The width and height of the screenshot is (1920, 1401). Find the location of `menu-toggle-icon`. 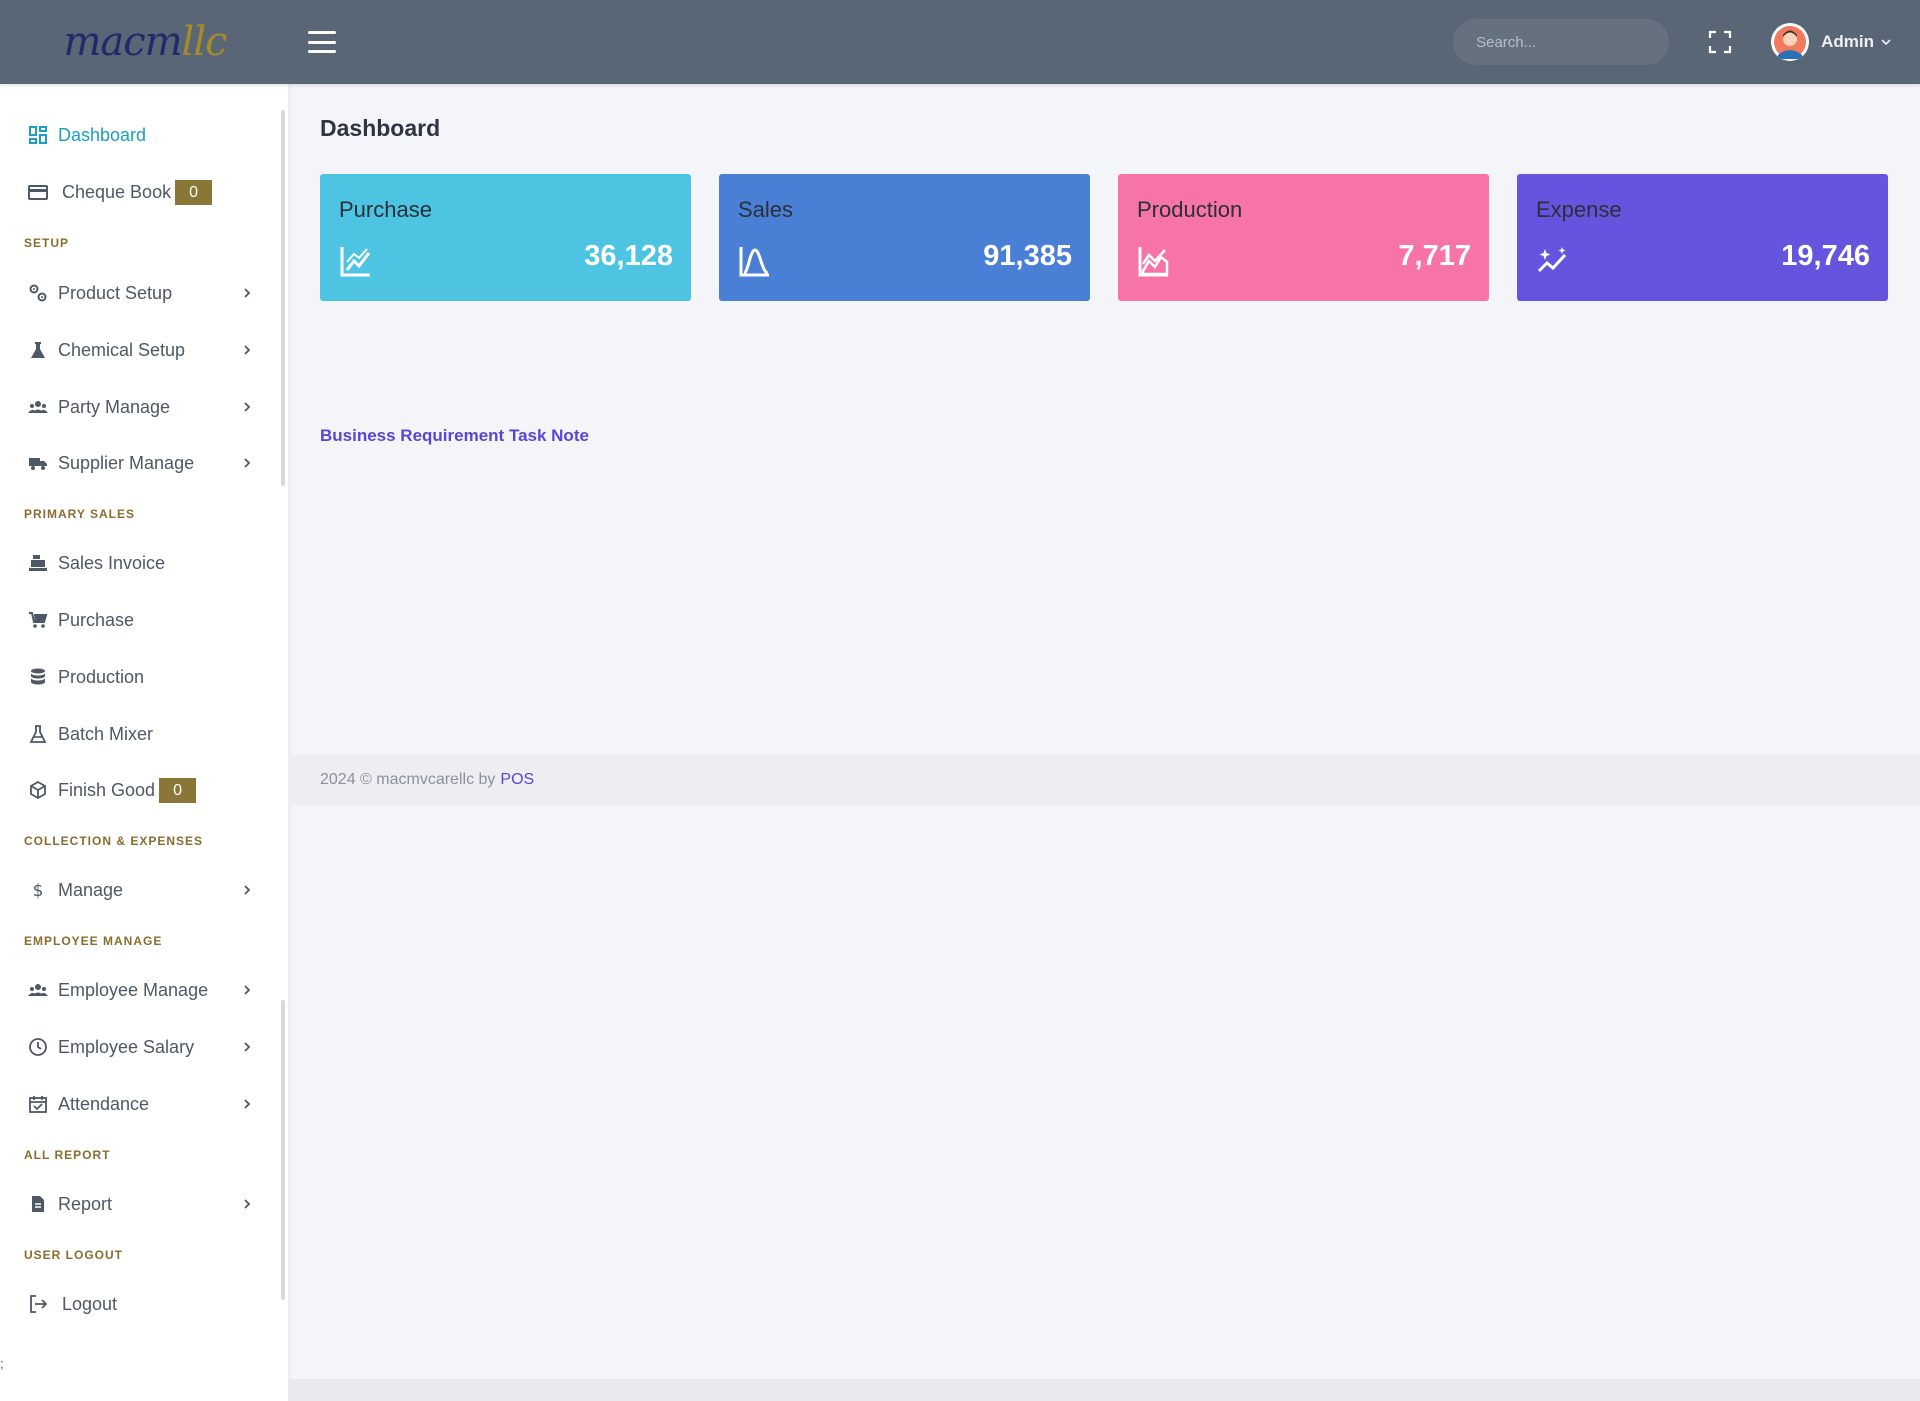

menu-toggle-icon is located at coordinates (322, 42).